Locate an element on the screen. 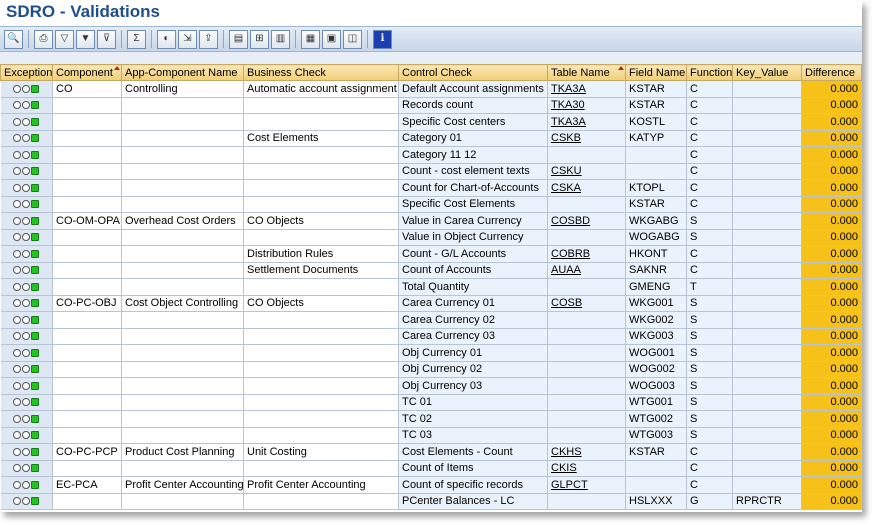  column-header-key-value: Key_Value is located at coordinates (767, 72).